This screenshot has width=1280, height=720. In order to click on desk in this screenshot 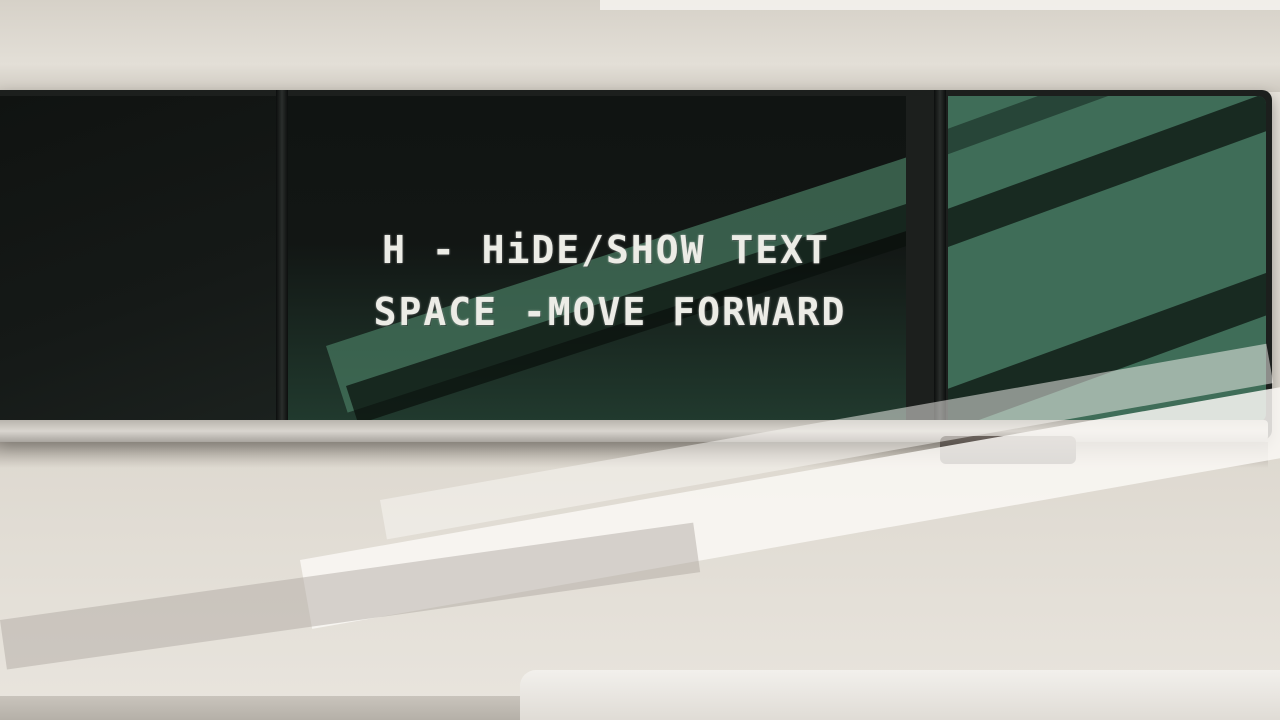, I will do `click(900, 695)`.